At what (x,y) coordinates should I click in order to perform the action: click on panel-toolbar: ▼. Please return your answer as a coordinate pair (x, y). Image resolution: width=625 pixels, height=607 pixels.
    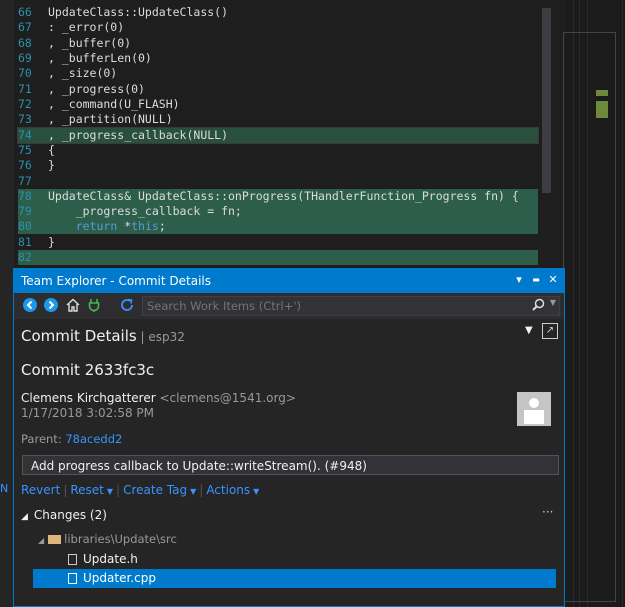
    Looking at the image, I should click on (289, 306).